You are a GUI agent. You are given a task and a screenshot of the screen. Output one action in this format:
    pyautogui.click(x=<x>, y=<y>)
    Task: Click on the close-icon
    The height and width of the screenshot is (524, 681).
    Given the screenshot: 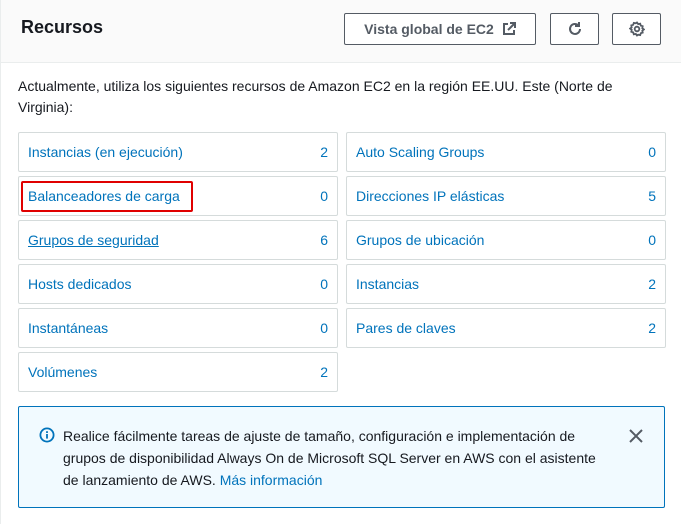 What is the action you would take?
    pyautogui.click(x=636, y=436)
    